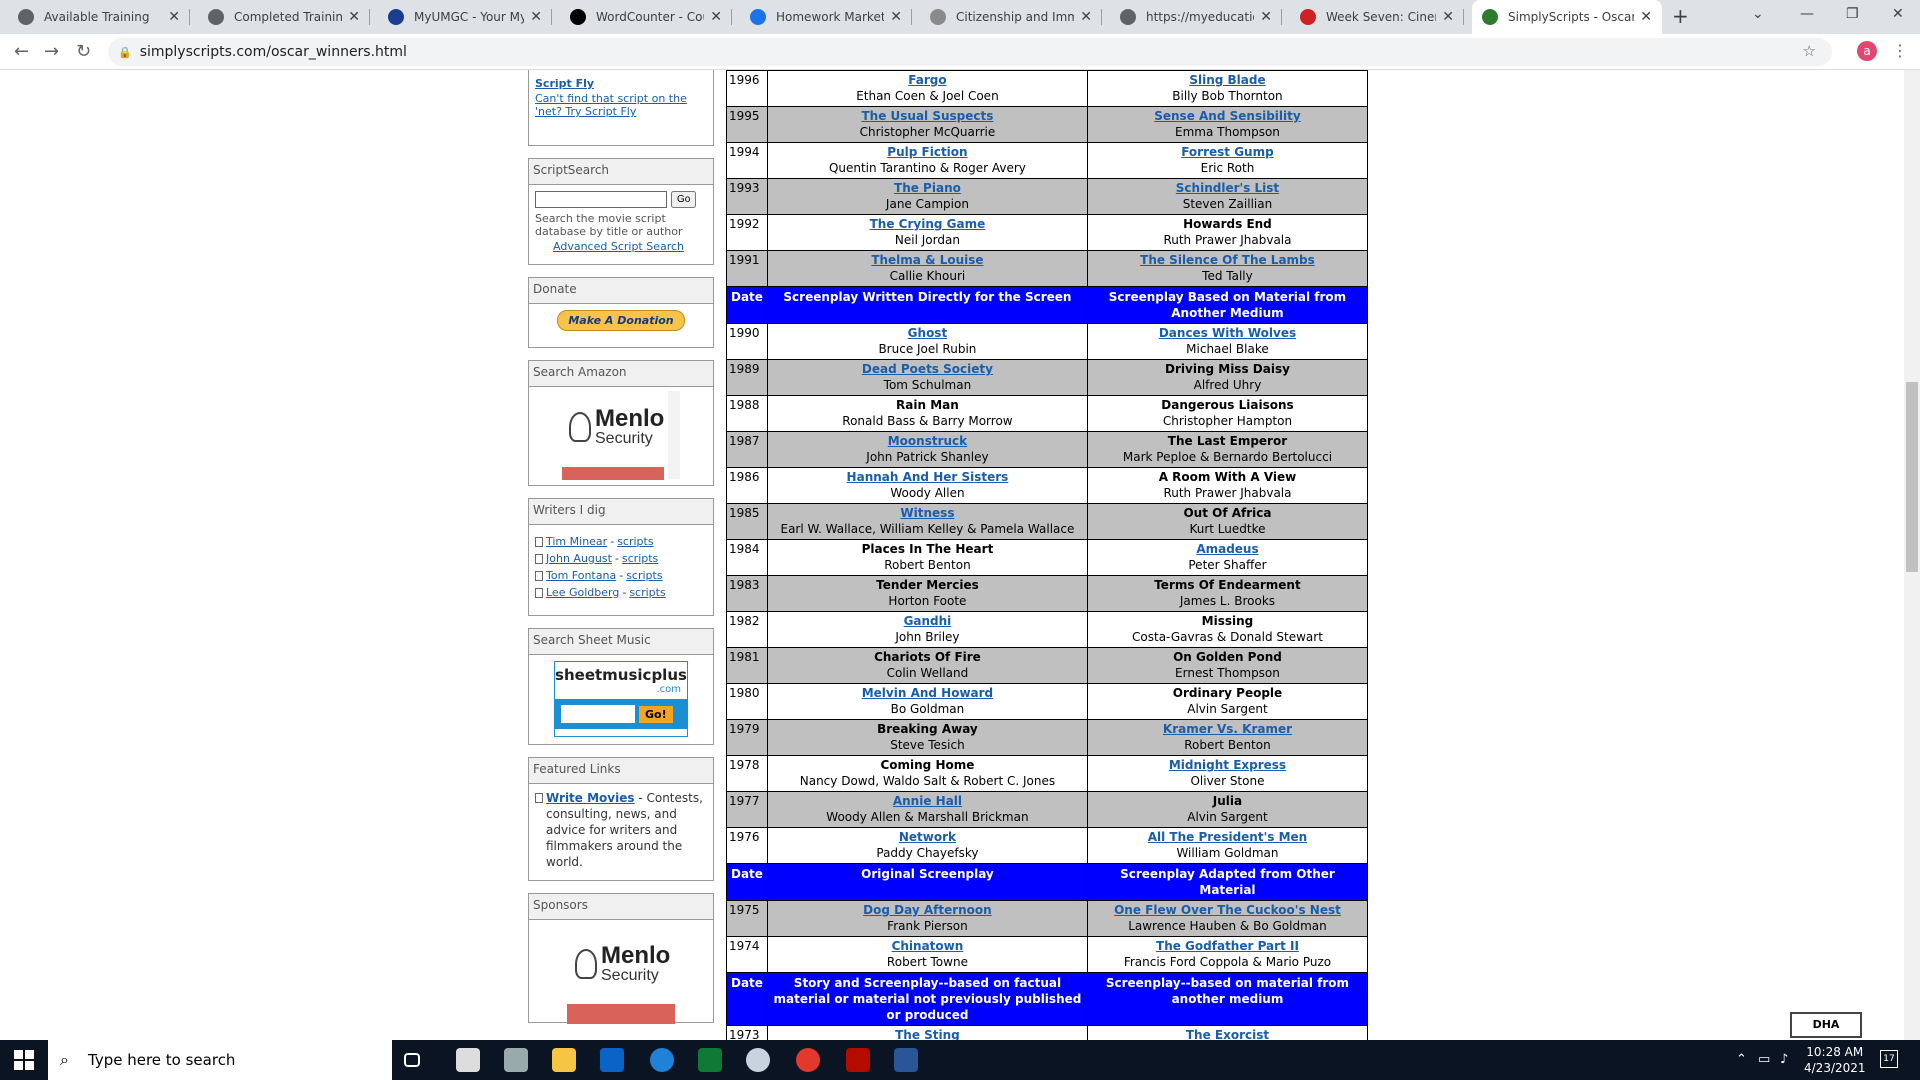 This screenshot has height=1080, width=1920. Describe the element at coordinates (516, 1060) in the screenshot. I see `printer-icon` at that location.